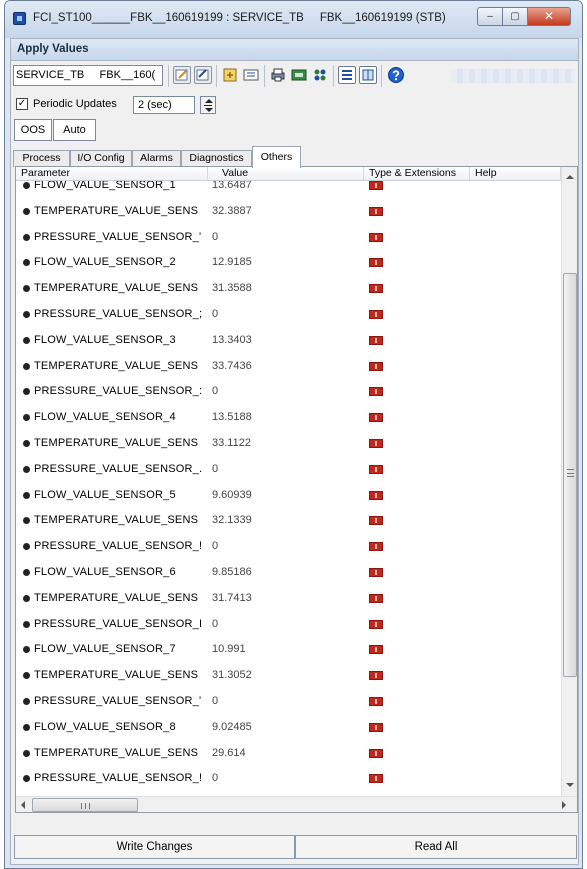 The height and width of the screenshot is (869, 587). Describe the element at coordinates (88, 75) in the screenshot. I see `block-select: SERVICE_TB FBK__160(` at that location.